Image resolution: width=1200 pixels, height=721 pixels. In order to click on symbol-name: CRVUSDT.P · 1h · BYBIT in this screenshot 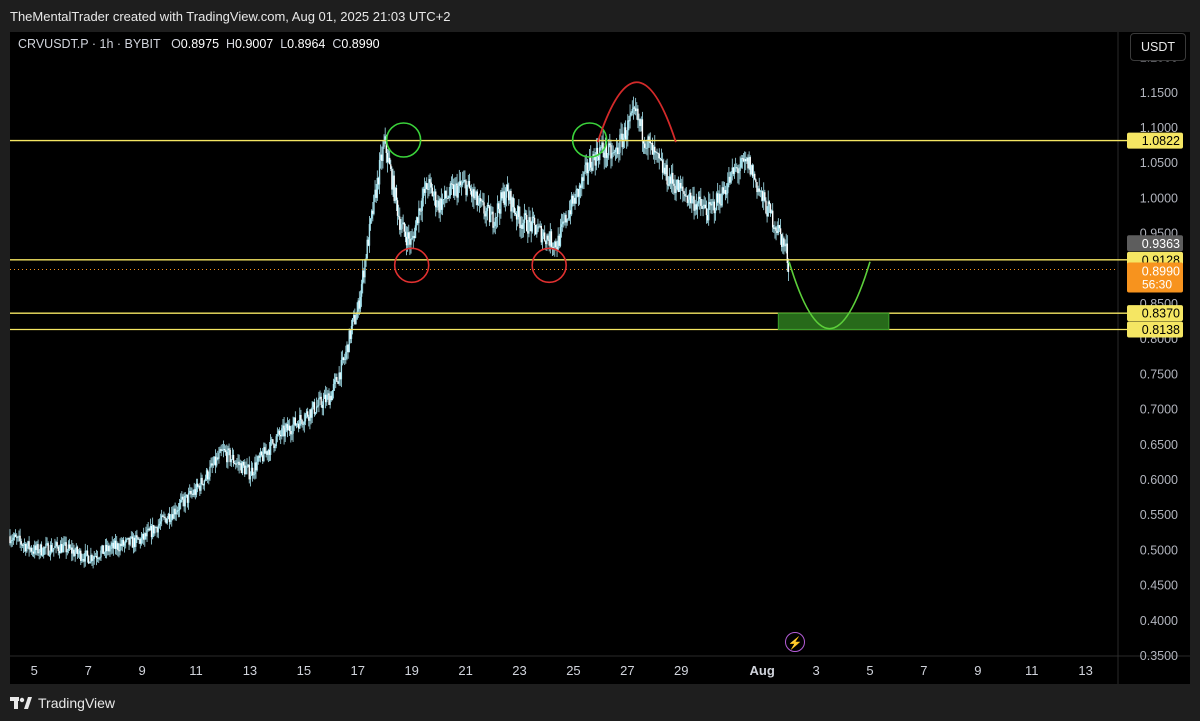, I will do `click(89, 44)`.